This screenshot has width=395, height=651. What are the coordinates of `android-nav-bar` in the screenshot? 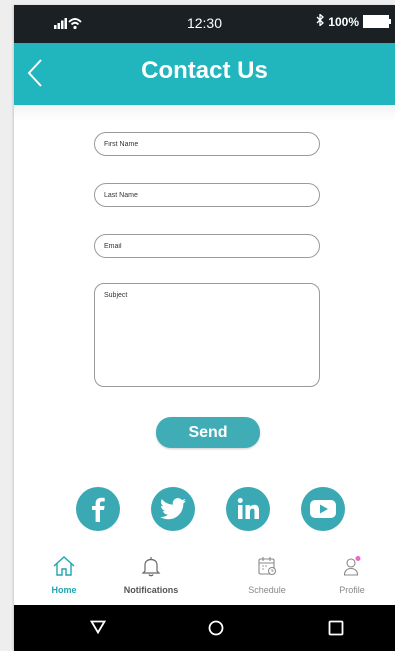 It's located at (204, 628).